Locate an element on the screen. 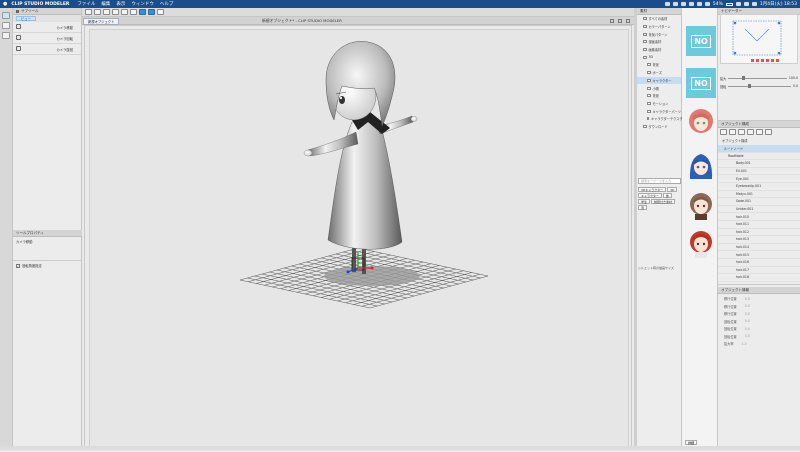 The image size is (800, 452). clock: 1月4日(火) 18:53 is located at coordinates (778, 4).